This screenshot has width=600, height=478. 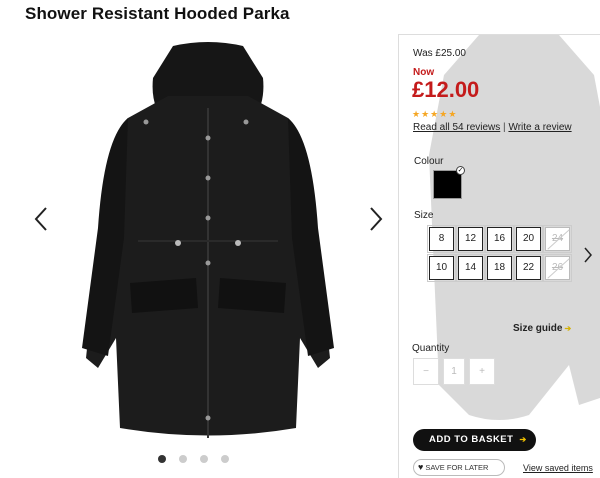 What do you see at coordinates (441, 239) in the screenshot?
I see `size-option-8: 8` at bounding box center [441, 239].